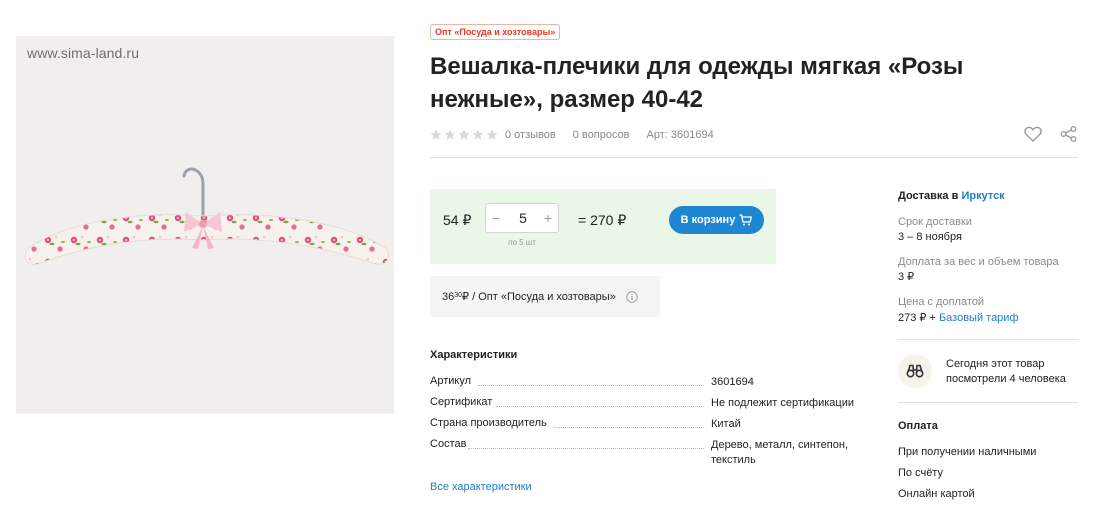  I want to click on delivery-term-value: 3 – 8 ноября, so click(930, 237).